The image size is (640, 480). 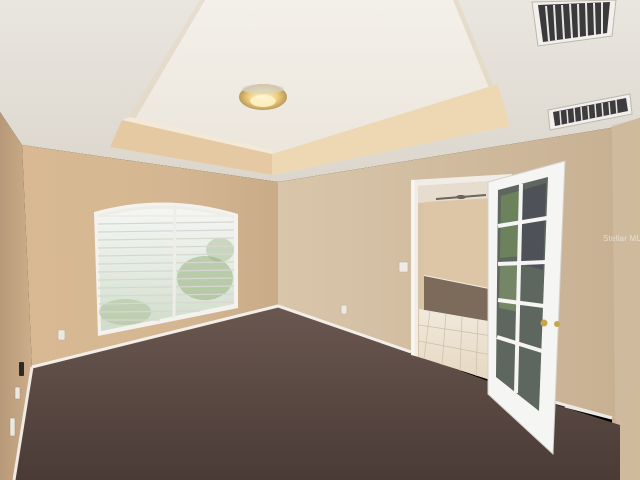 What do you see at coordinates (263, 97) in the screenshot?
I see `ceiling-light-icon` at bounding box center [263, 97].